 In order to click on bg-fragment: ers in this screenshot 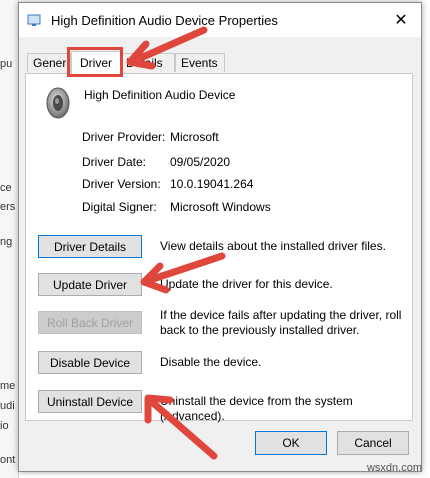, I will do `click(8, 207)`.